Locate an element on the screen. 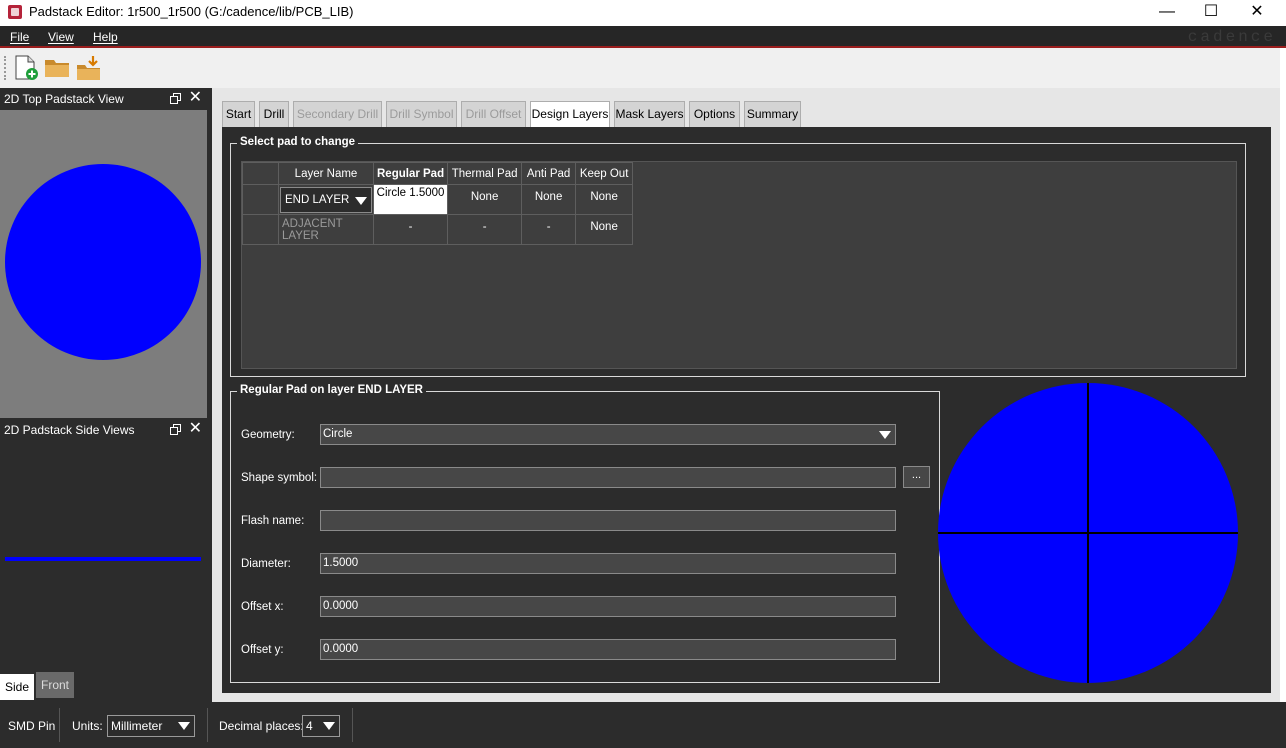 Image resolution: width=1286 pixels, height=748 pixels. geometry-dropdown: Circle is located at coordinates (608, 434).